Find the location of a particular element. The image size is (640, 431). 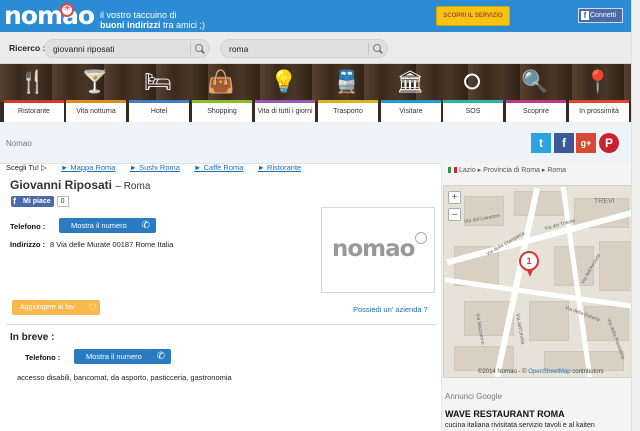

cocktail-icon: 🍸 is located at coordinates (95, 82).